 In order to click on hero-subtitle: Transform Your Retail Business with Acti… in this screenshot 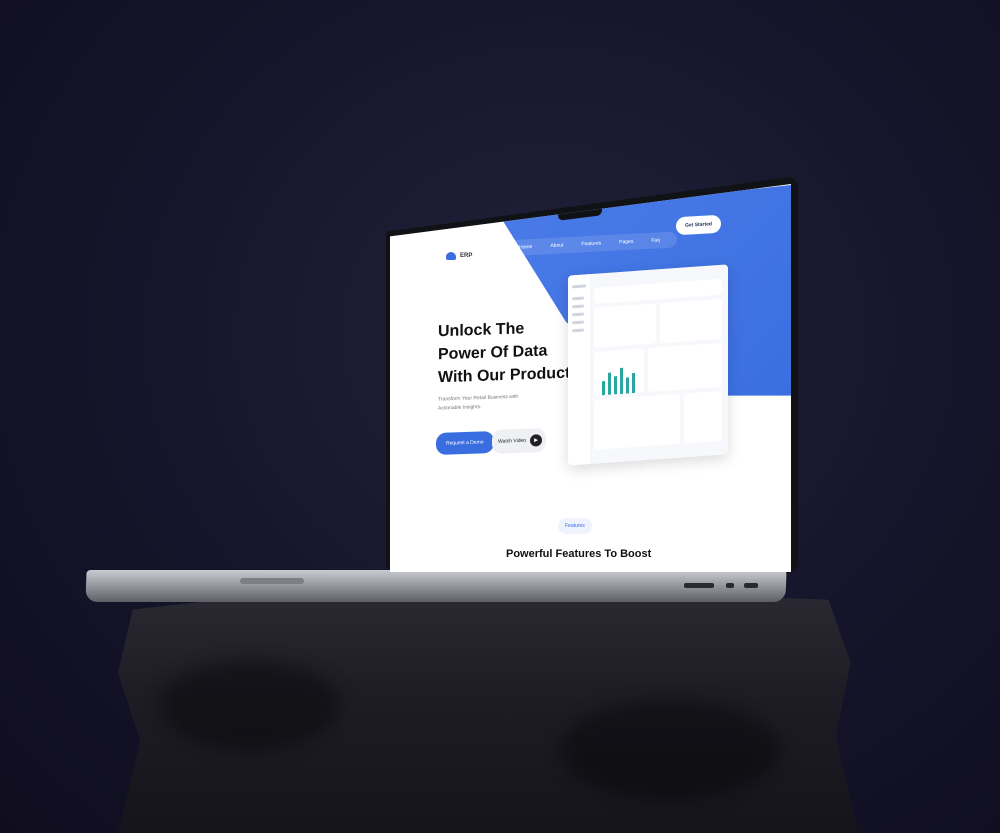, I will do `click(478, 402)`.